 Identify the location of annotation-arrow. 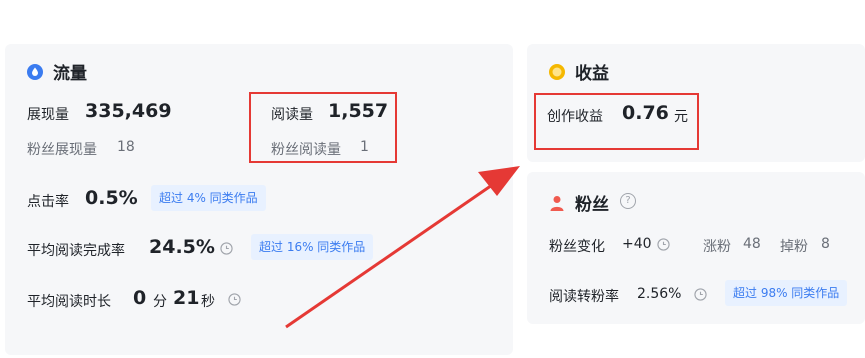
(402, 247).